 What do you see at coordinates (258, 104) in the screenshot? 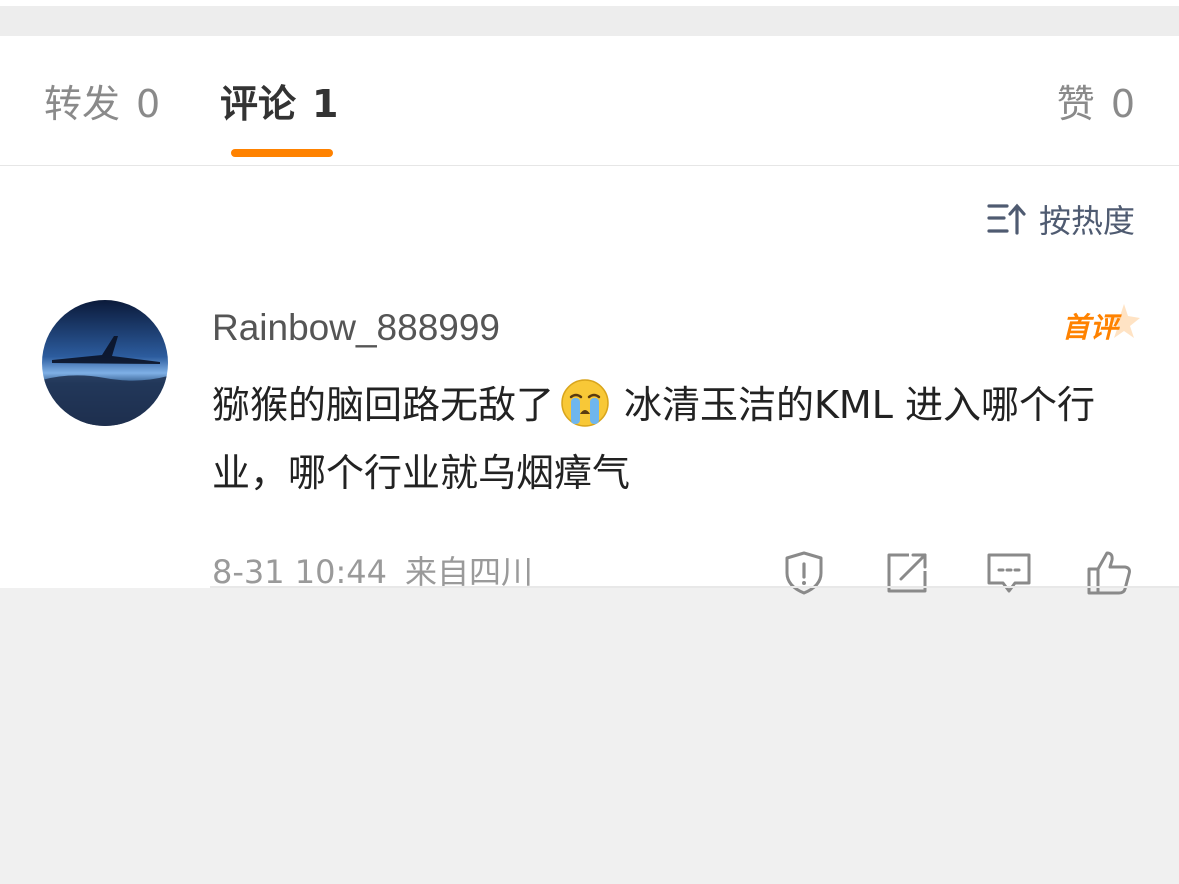
I see `tab-comment-label: 评论` at bounding box center [258, 104].